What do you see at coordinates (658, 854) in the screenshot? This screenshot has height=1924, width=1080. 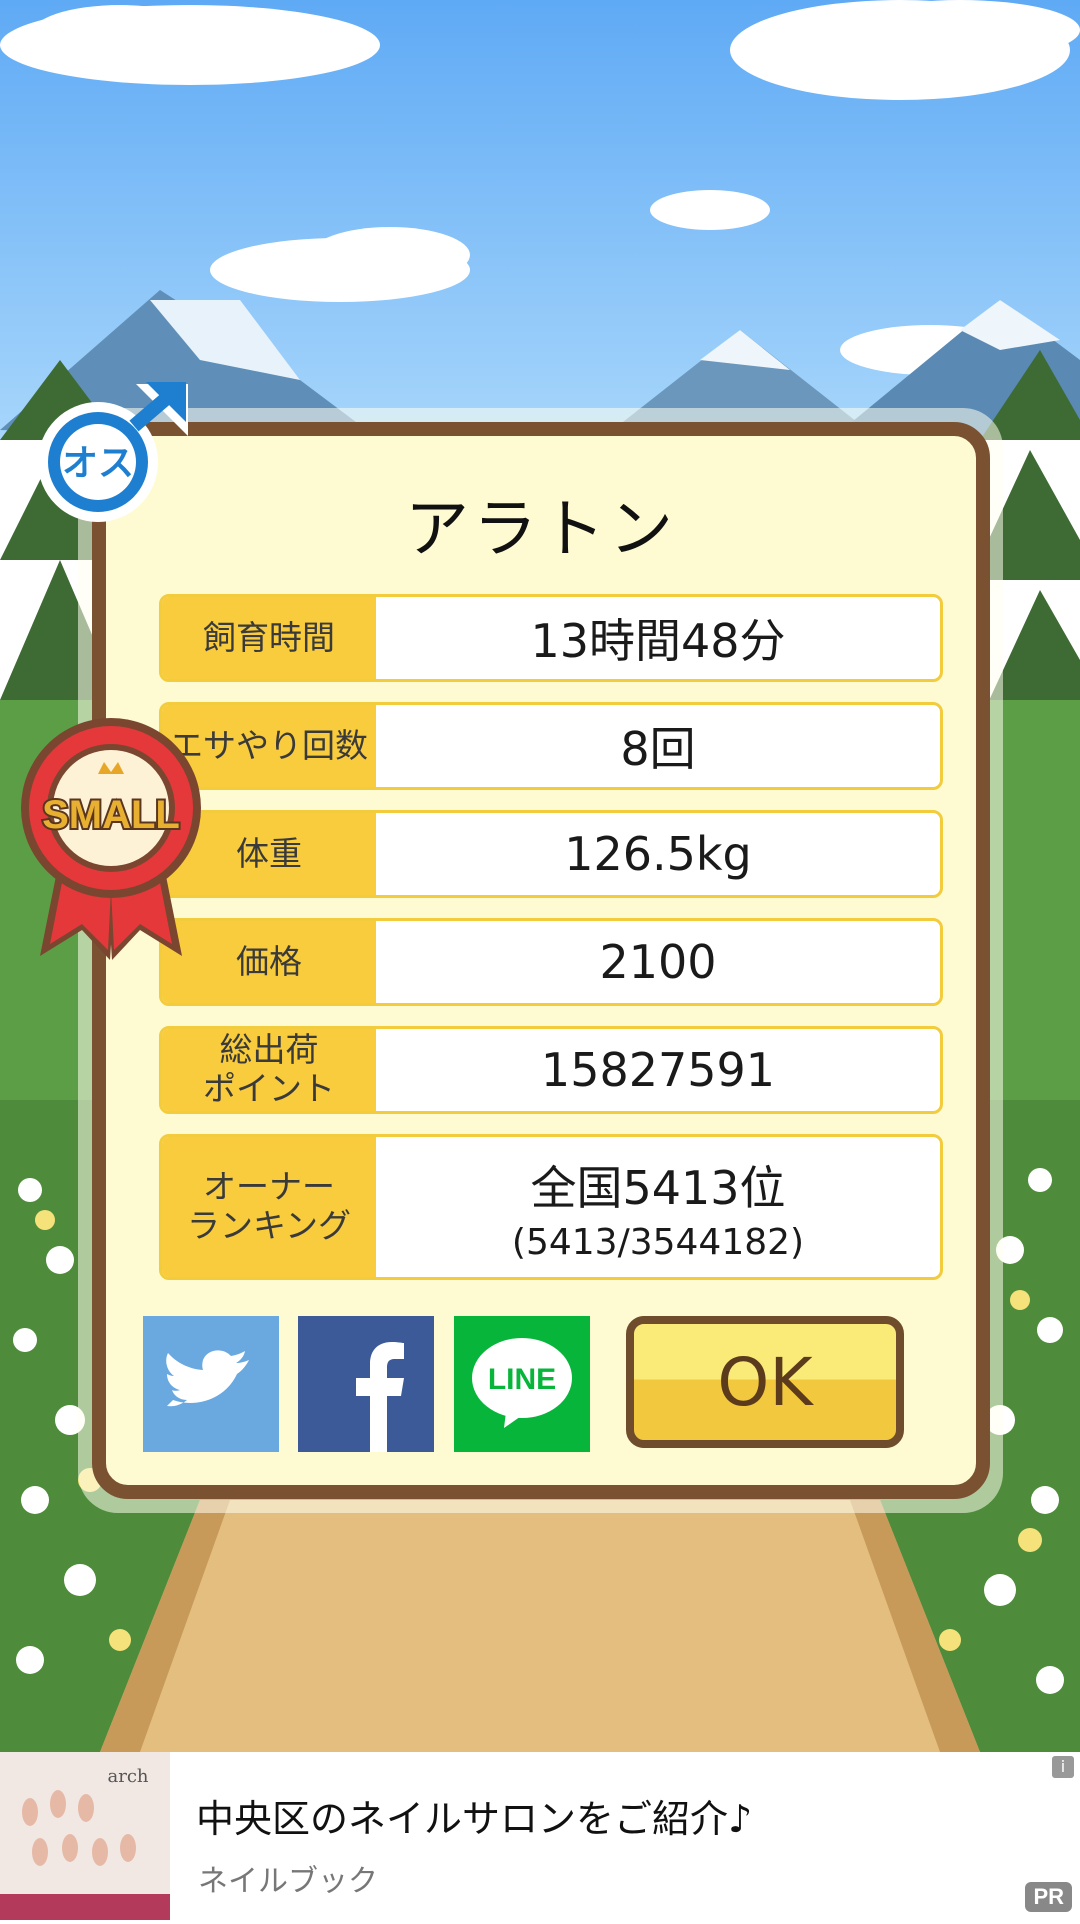 I see `stat-value: 126.5kg` at bounding box center [658, 854].